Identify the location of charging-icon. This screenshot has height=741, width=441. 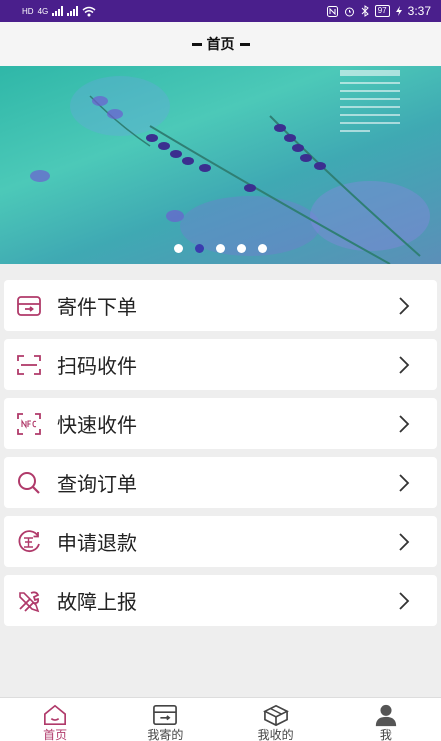
(398, 11).